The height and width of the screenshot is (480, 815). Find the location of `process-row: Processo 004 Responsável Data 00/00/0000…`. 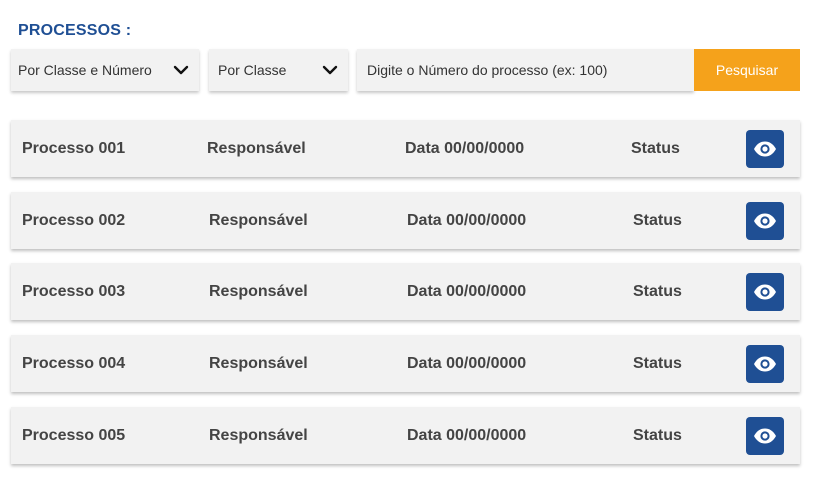

process-row: Processo 004 Responsável Data 00/00/0000… is located at coordinates (405, 363).